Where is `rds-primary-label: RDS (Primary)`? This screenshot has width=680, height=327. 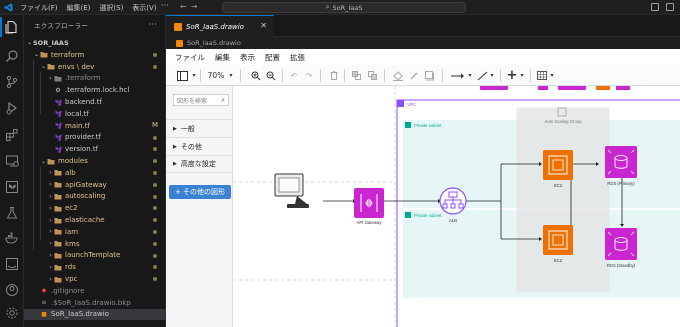
rds-primary-label: RDS (Primary) is located at coordinates (621, 183).